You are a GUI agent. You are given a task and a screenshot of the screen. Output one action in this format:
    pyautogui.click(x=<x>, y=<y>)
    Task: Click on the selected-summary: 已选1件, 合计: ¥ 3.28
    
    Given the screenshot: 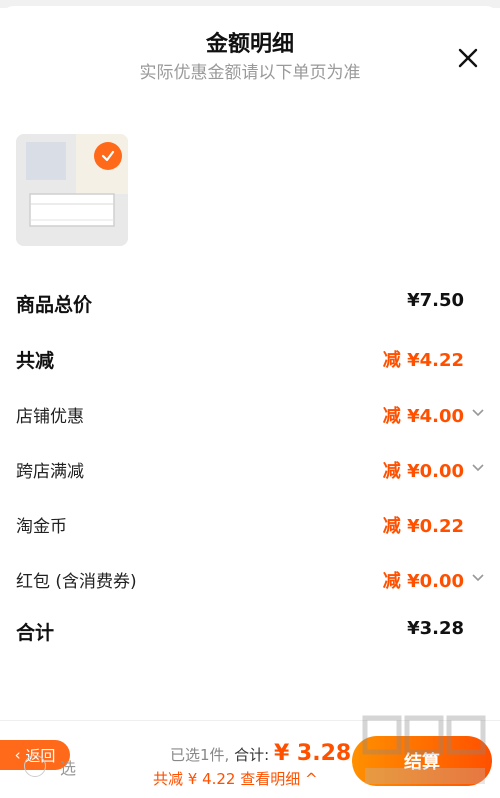 What is the action you would take?
    pyautogui.click(x=260, y=753)
    